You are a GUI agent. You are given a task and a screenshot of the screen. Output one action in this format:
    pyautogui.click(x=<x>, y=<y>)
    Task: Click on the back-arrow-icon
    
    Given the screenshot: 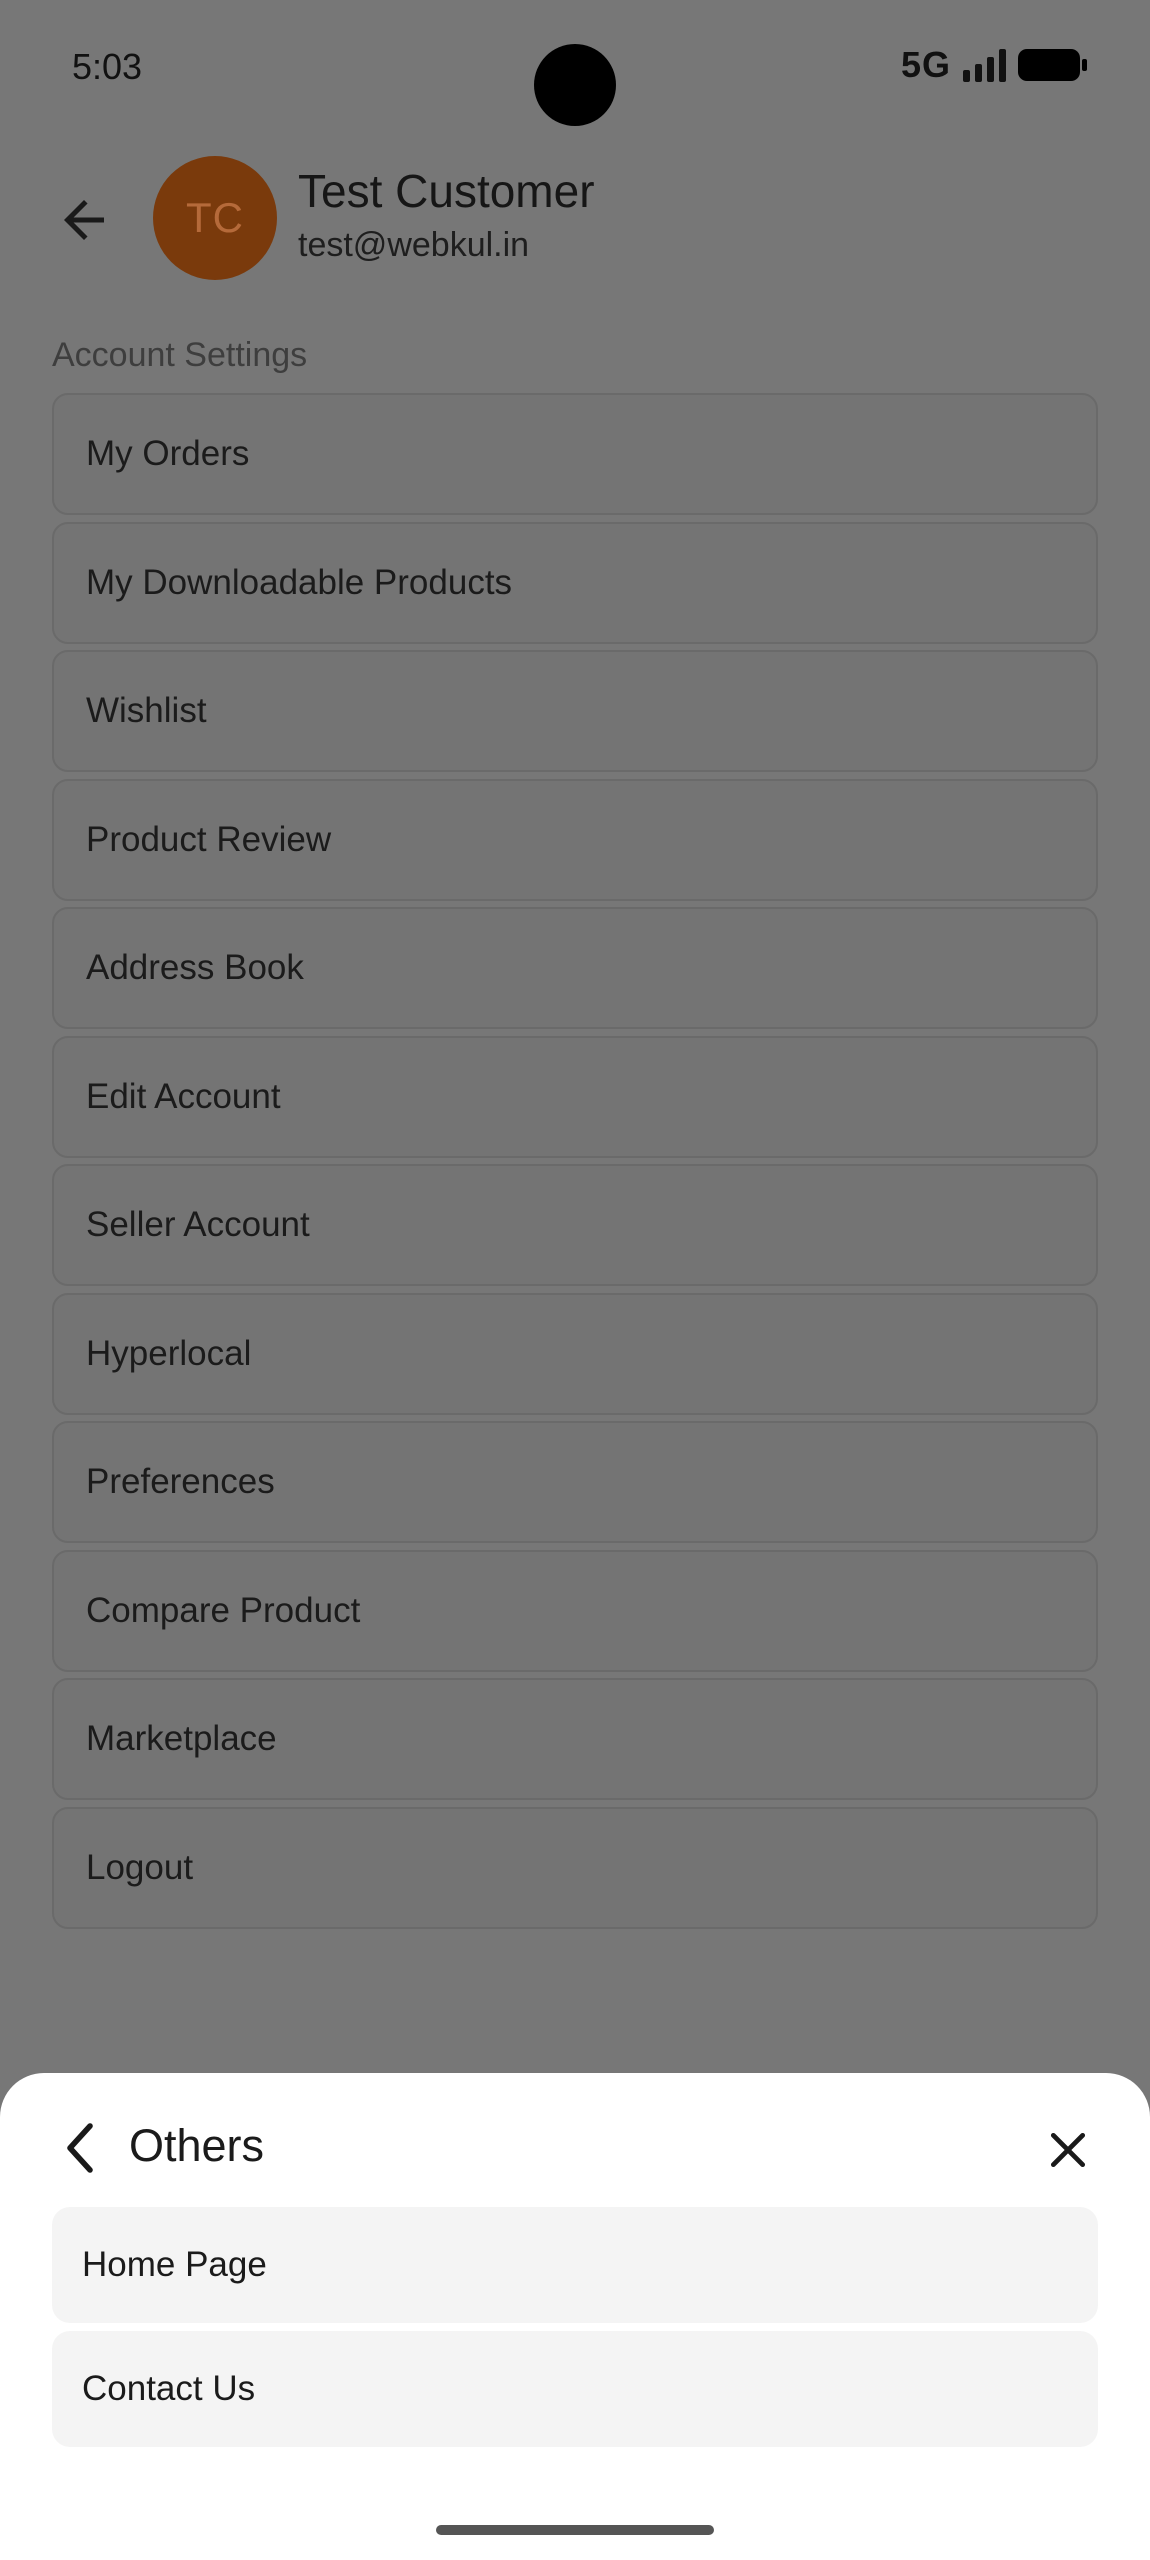 What is the action you would take?
    pyautogui.click(x=84, y=220)
    